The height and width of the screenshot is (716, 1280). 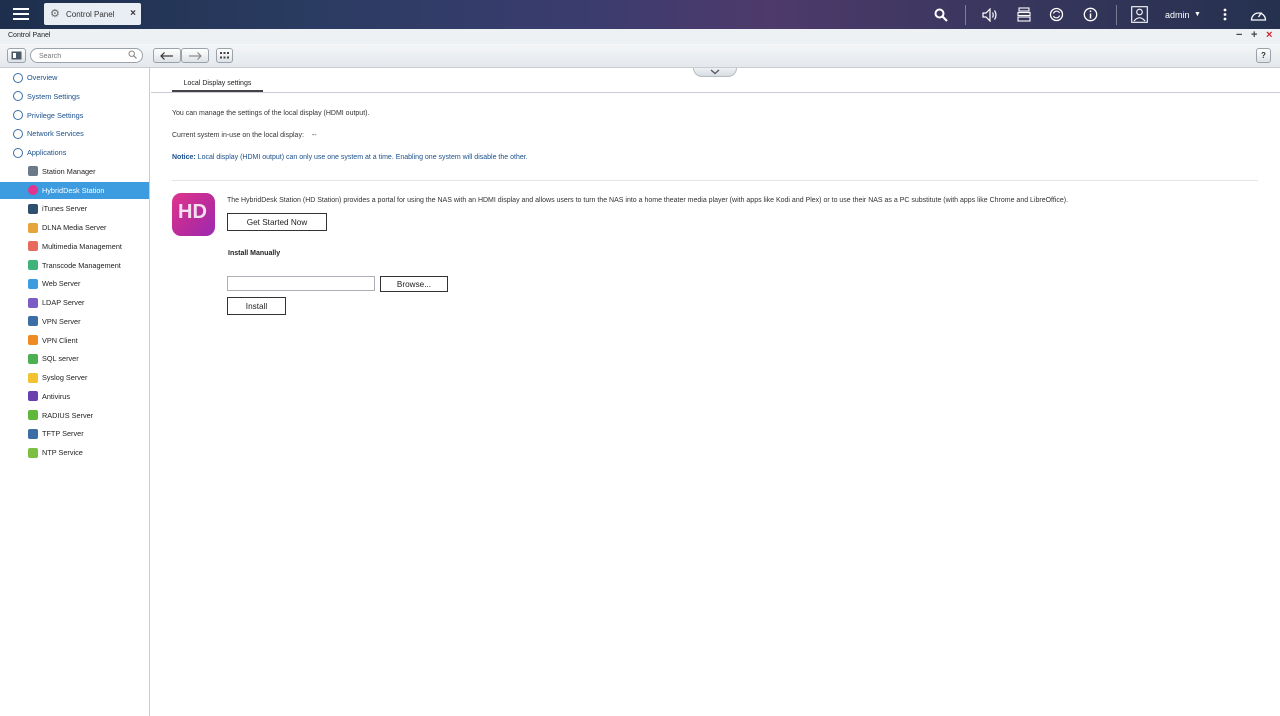 What do you see at coordinates (33, 227) in the screenshot?
I see `dlna-icon` at bounding box center [33, 227].